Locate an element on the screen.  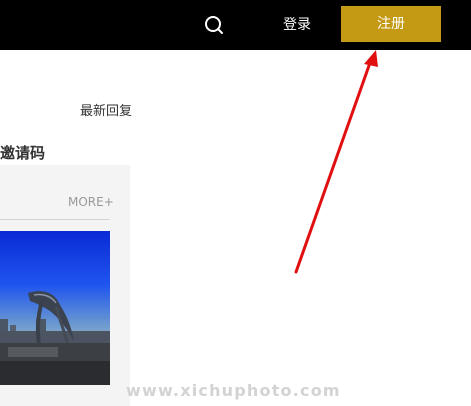
login-link: 登录 is located at coordinates (297, 25).